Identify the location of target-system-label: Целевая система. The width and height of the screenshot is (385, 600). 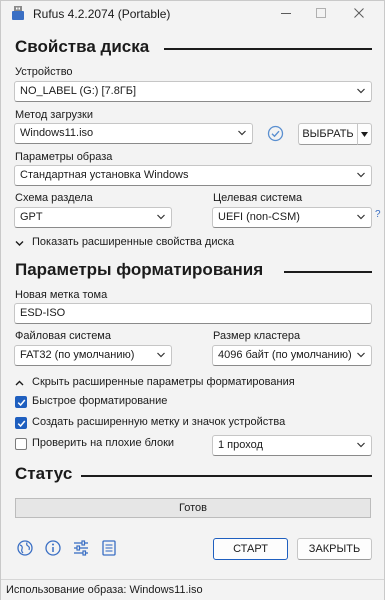
(258, 198).